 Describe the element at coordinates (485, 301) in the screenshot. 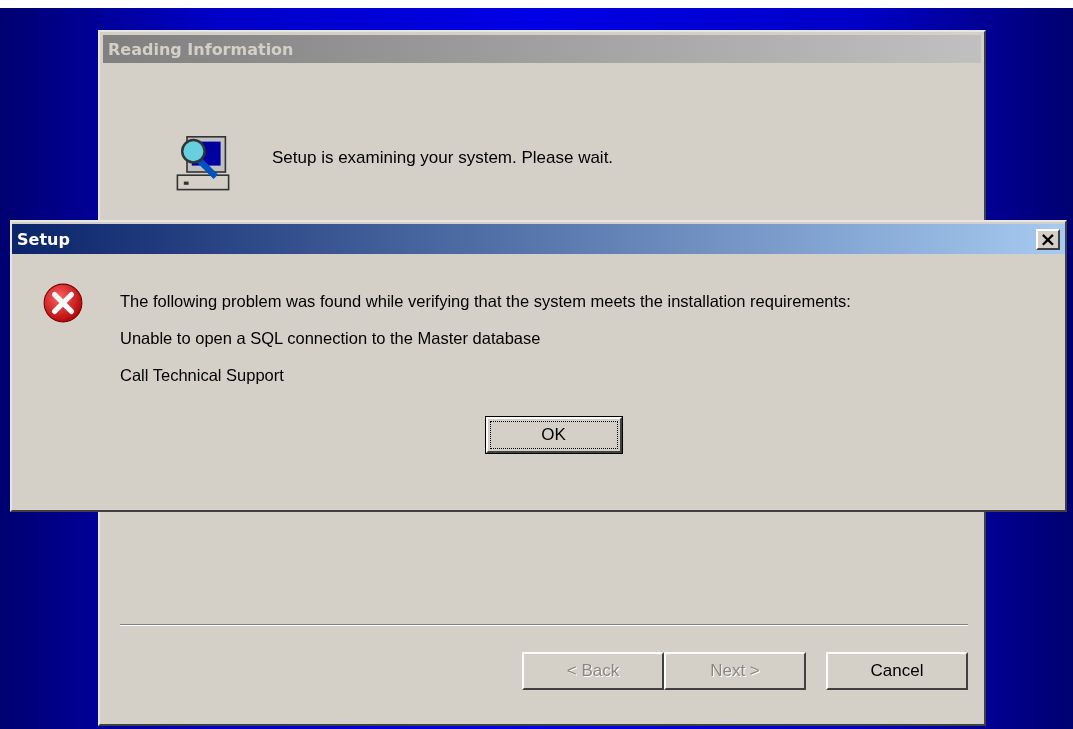

I see `dialog-message: The following problem was found while verifying that the system meets the installation requirements:` at that location.